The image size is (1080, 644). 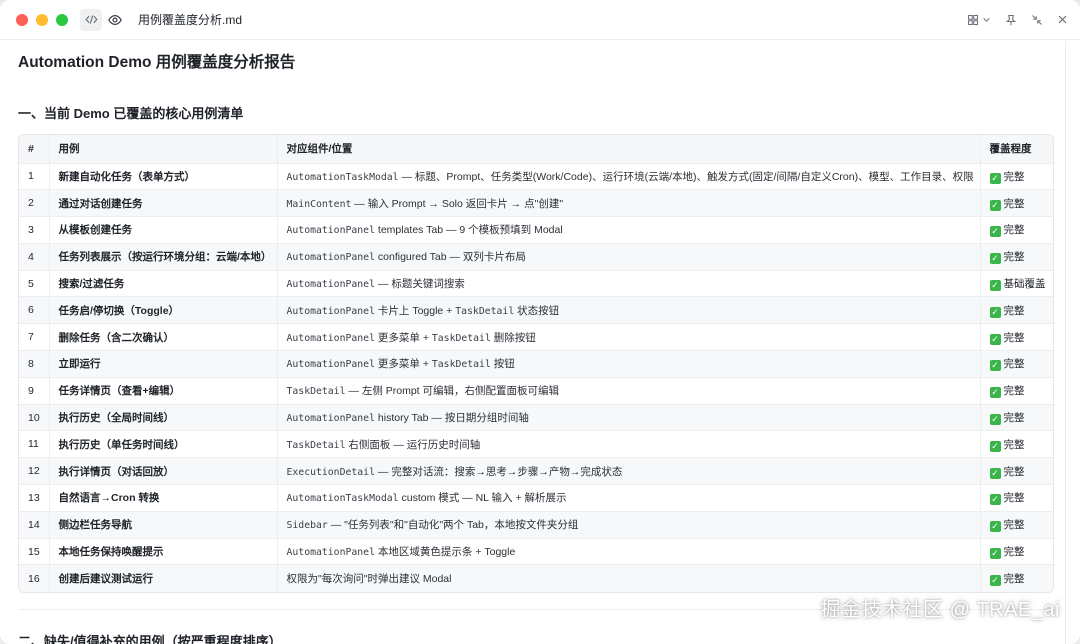 What do you see at coordinates (34, 471) in the screenshot?
I see `row-number: 12` at bounding box center [34, 471].